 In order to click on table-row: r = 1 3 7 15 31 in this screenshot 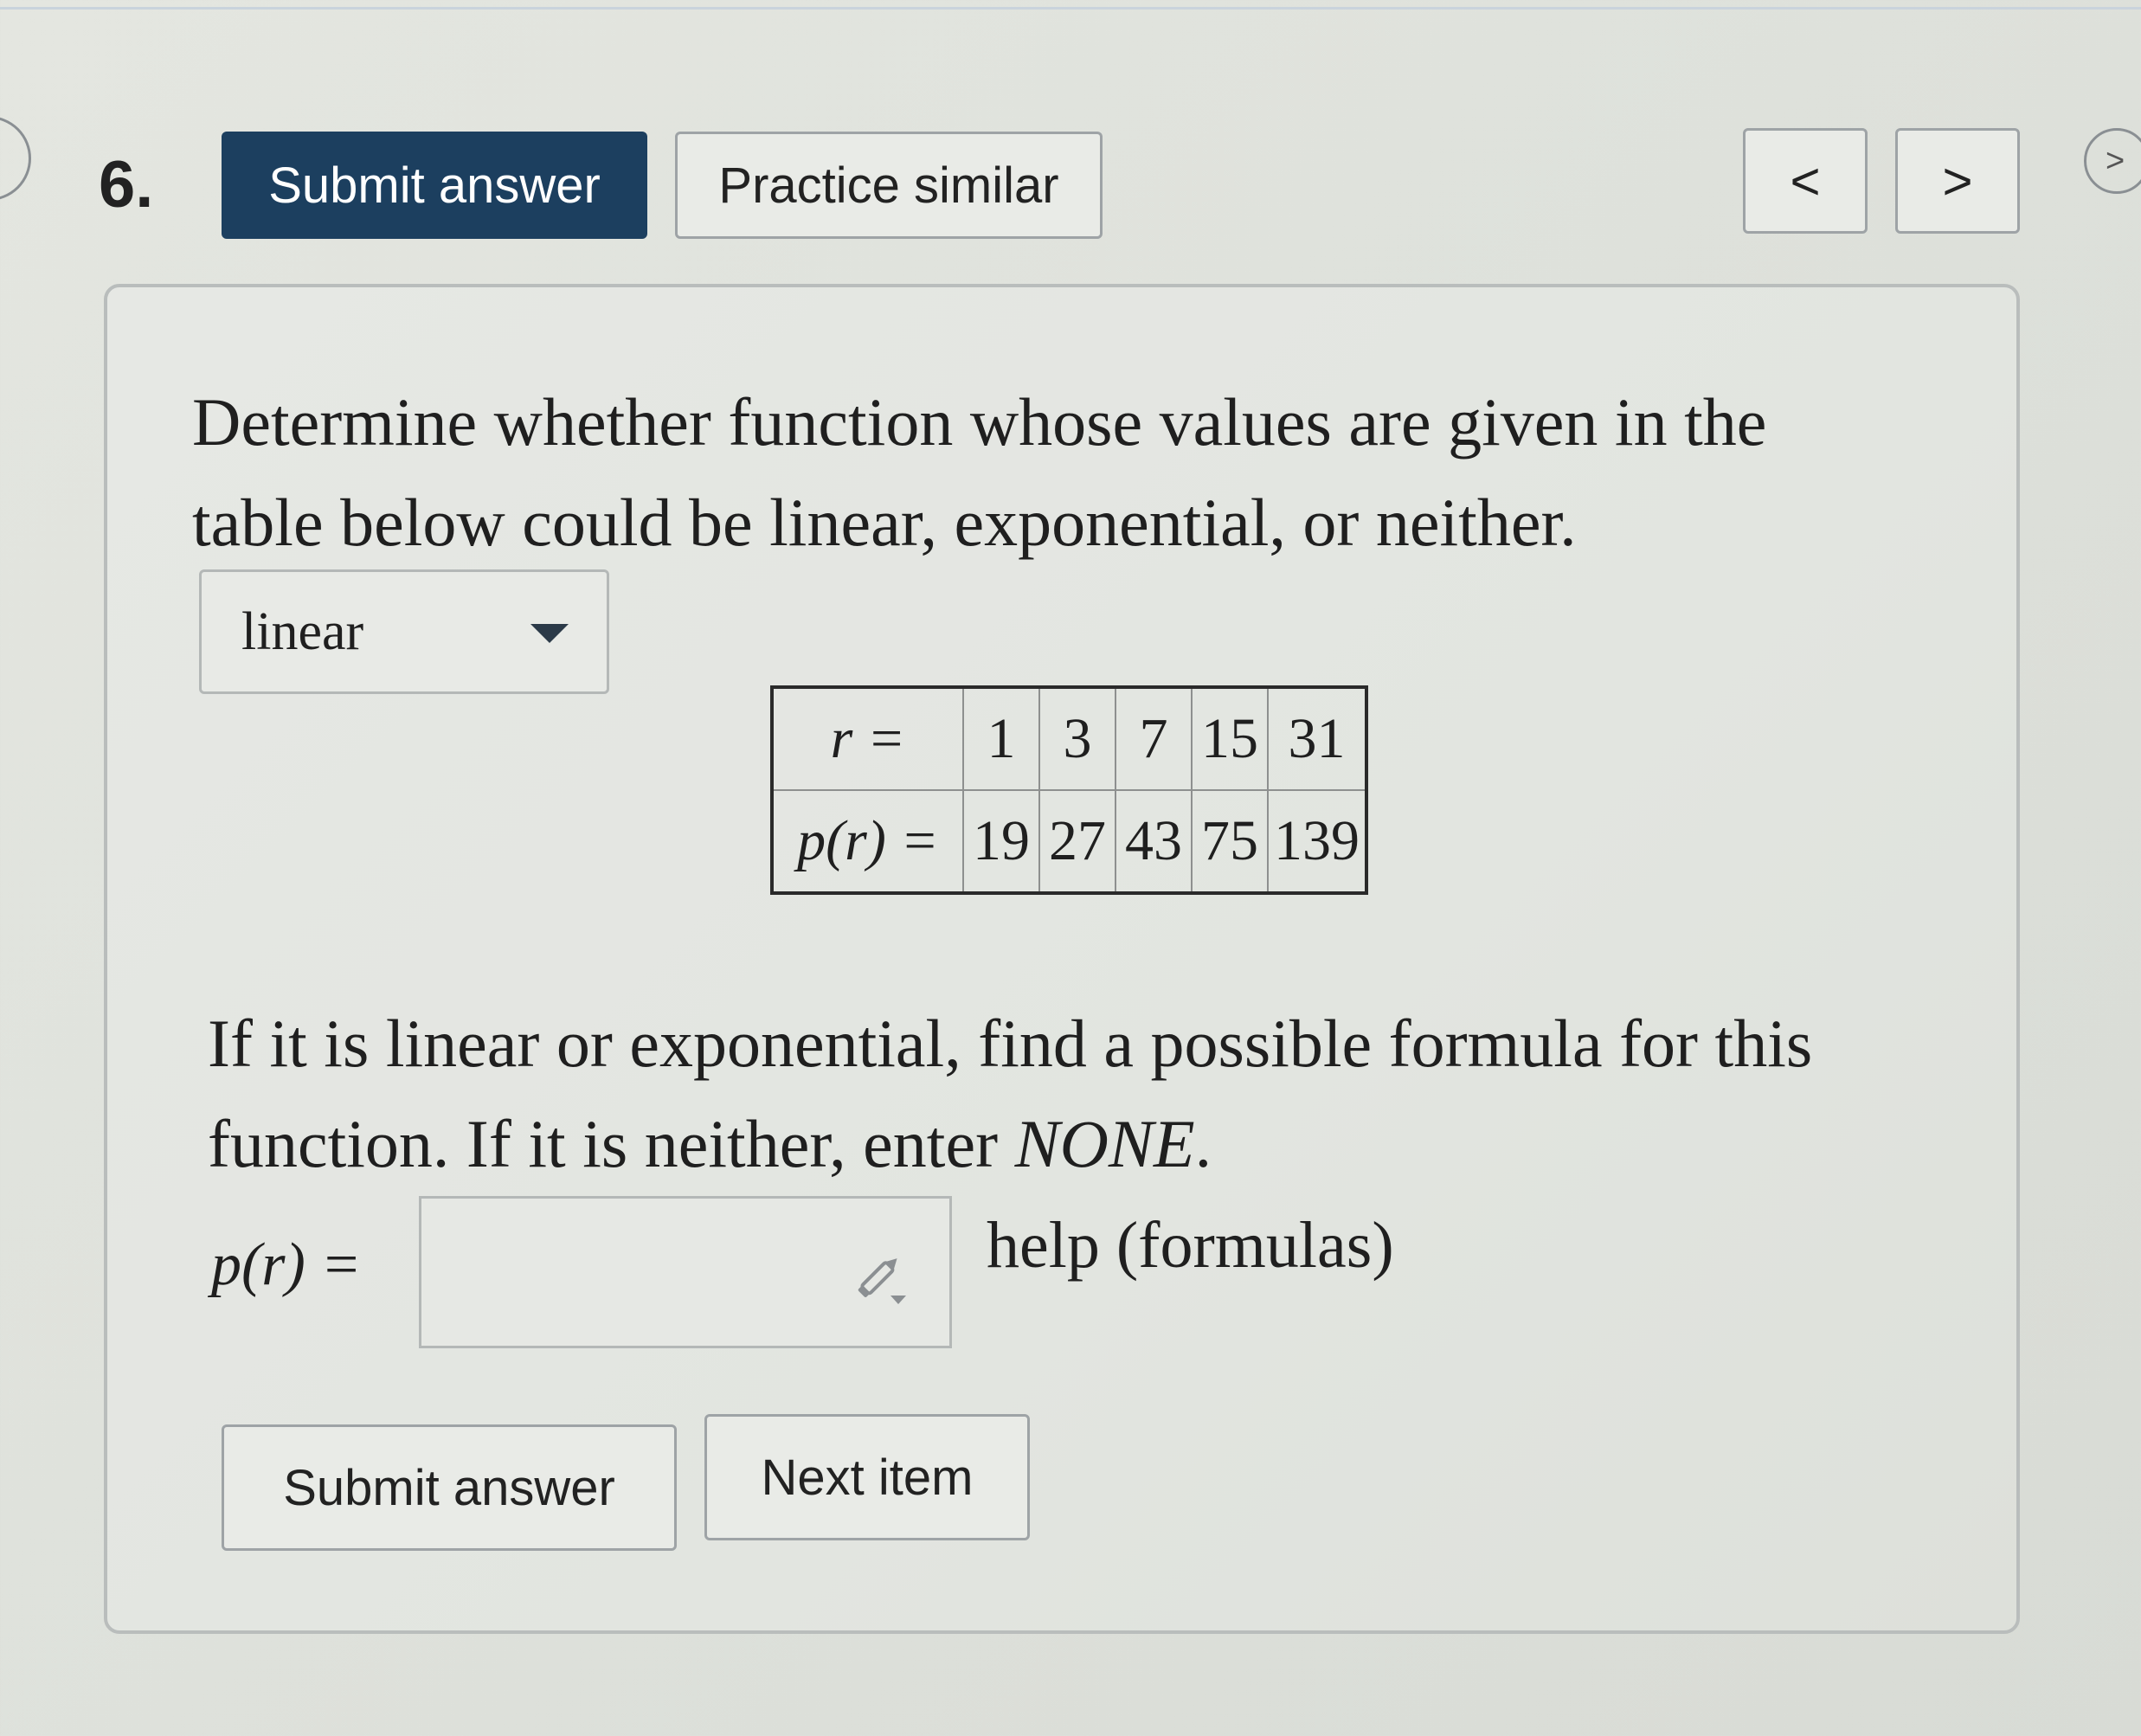, I will do `click(1069, 738)`.